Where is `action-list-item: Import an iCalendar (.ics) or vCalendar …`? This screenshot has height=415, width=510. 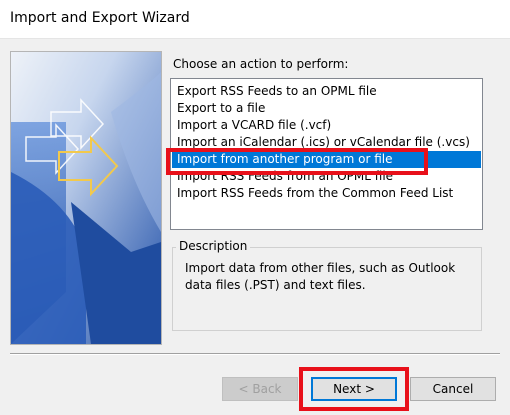 action-list-item: Import an iCalendar (.ics) or vCalendar … is located at coordinates (326, 142).